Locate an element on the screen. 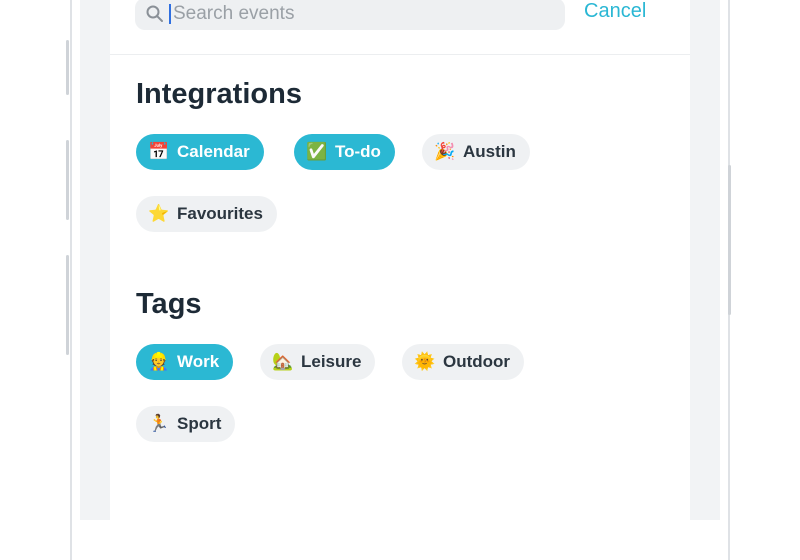  calendar-icon: 📅 is located at coordinates (159, 151).